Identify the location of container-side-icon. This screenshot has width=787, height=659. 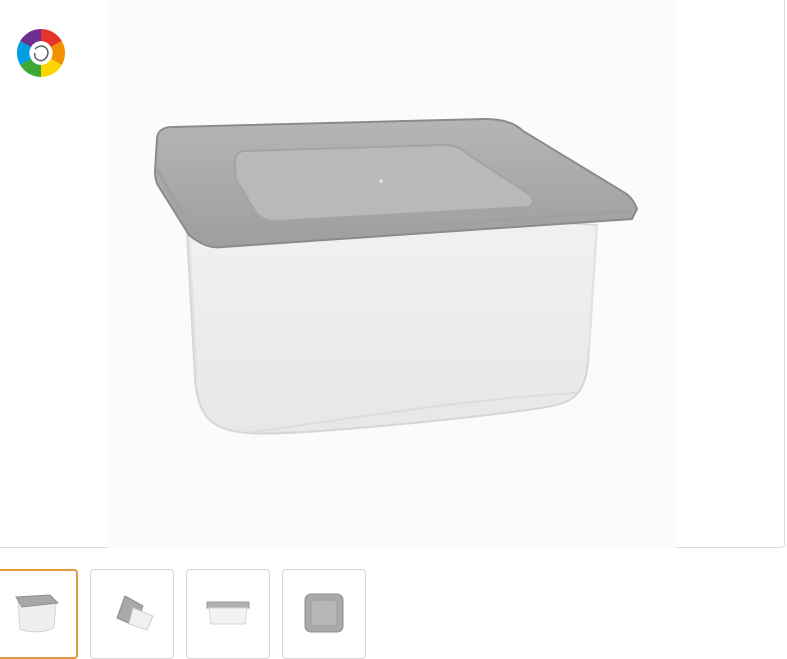
(228, 613).